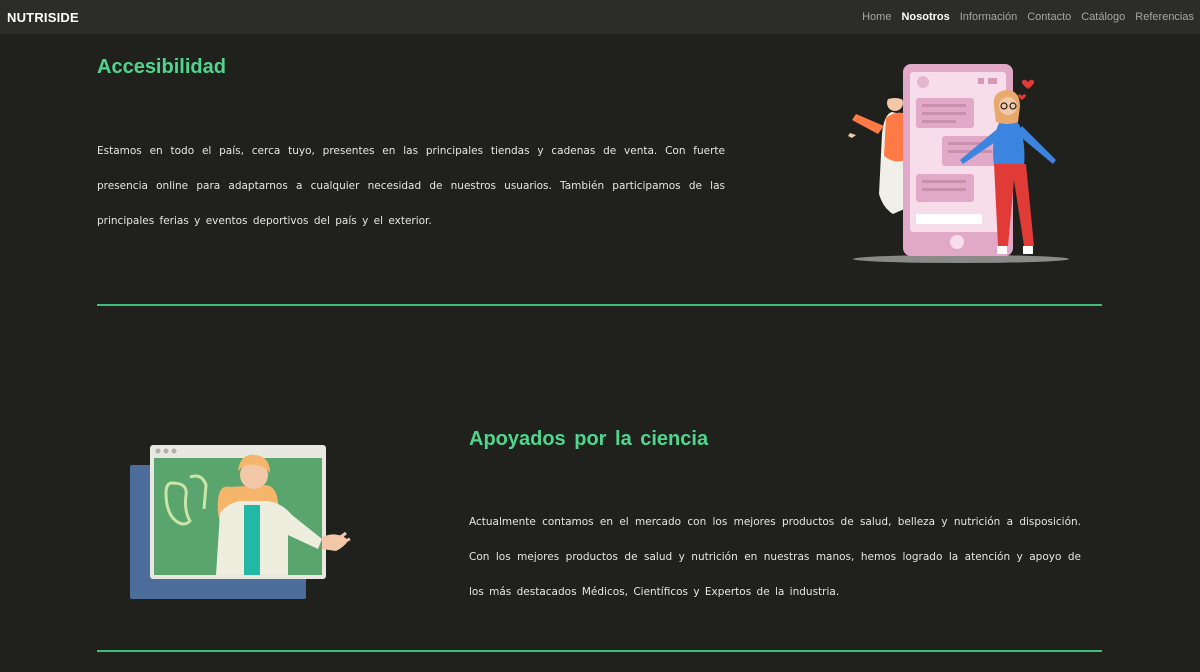 This screenshot has width=1200, height=672. I want to click on section-divider-bottom, so click(599, 651).